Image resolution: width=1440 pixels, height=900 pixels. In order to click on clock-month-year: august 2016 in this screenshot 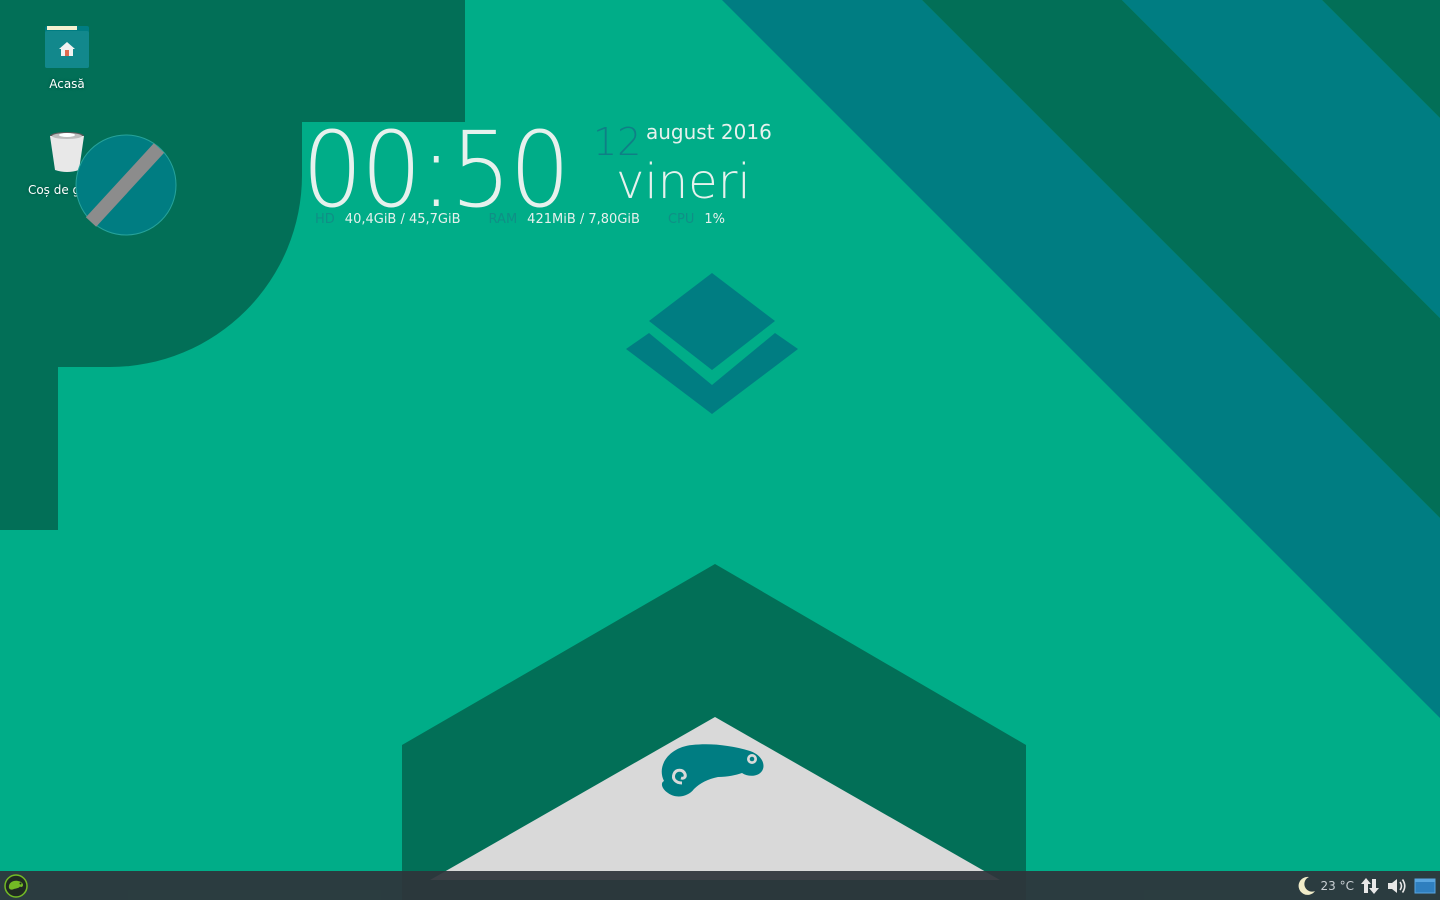, I will do `click(709, 132)`.